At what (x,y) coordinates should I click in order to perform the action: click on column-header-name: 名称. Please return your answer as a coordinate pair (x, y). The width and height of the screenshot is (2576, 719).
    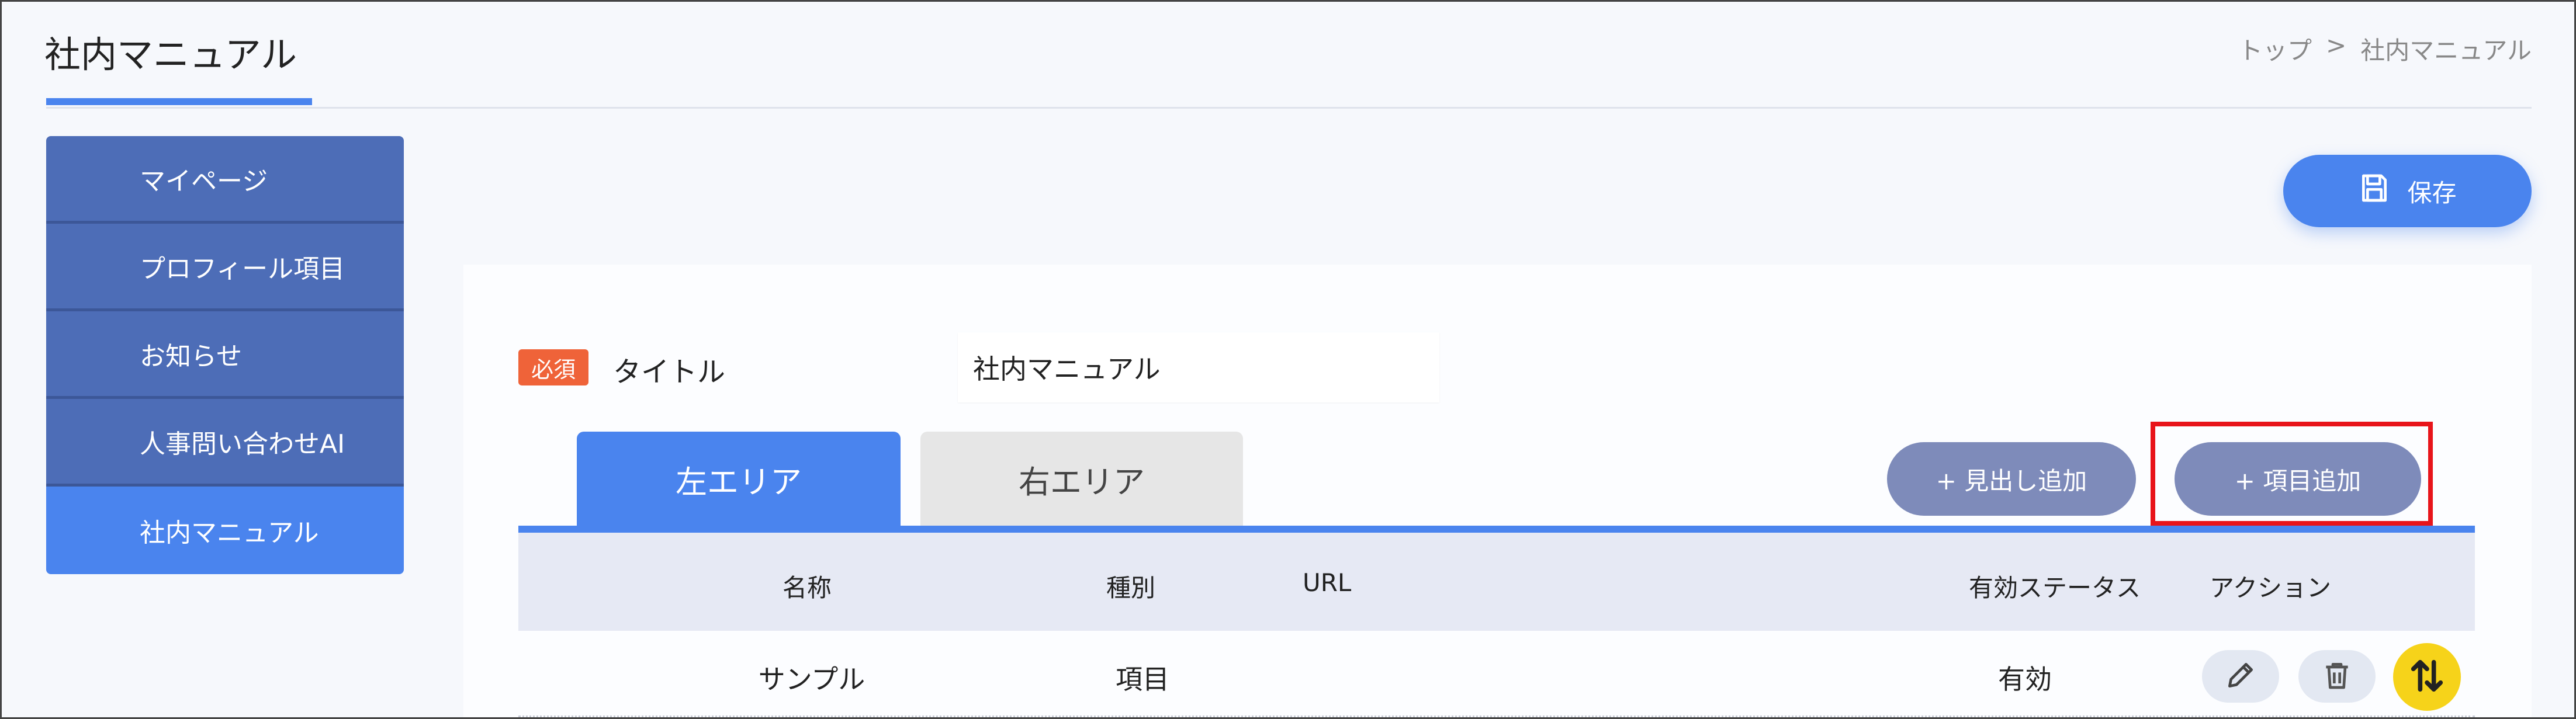
    Looking at the image, I should click on (807, 588).